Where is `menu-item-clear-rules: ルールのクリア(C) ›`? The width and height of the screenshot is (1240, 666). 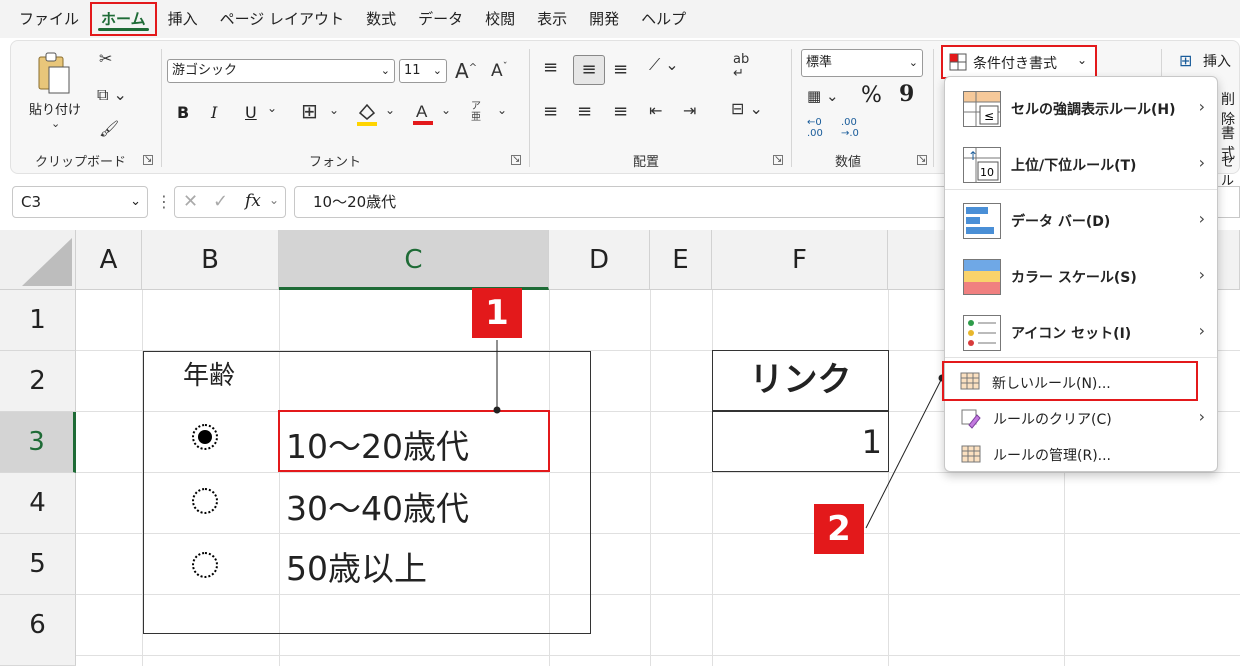 menu-item-clear-rules: ルールのクリア(C) › is located at coordinates (1081, 420).